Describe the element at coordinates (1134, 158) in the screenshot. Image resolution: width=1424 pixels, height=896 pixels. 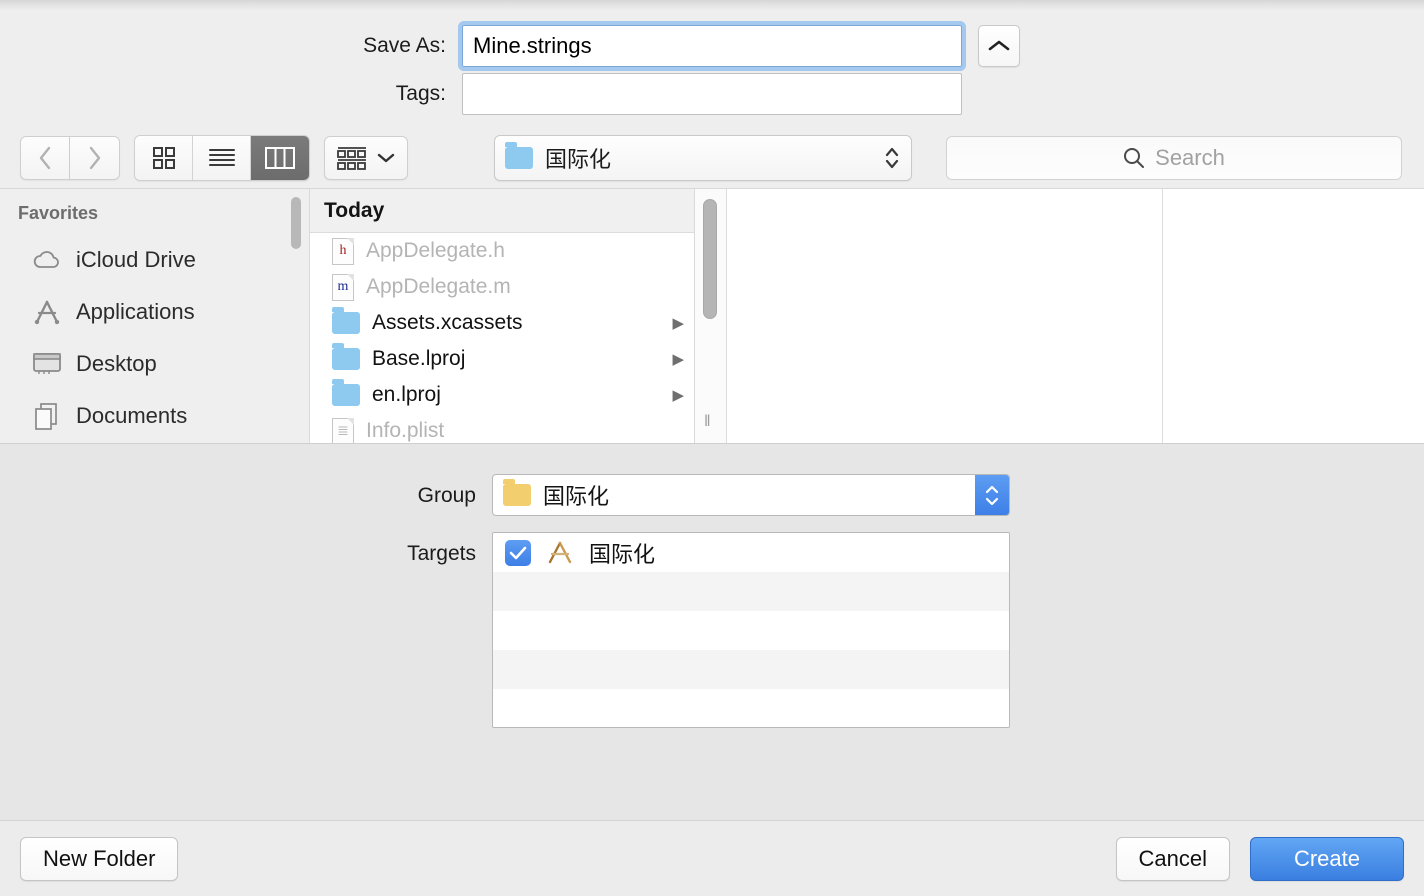
I see `search-icon` at that location.